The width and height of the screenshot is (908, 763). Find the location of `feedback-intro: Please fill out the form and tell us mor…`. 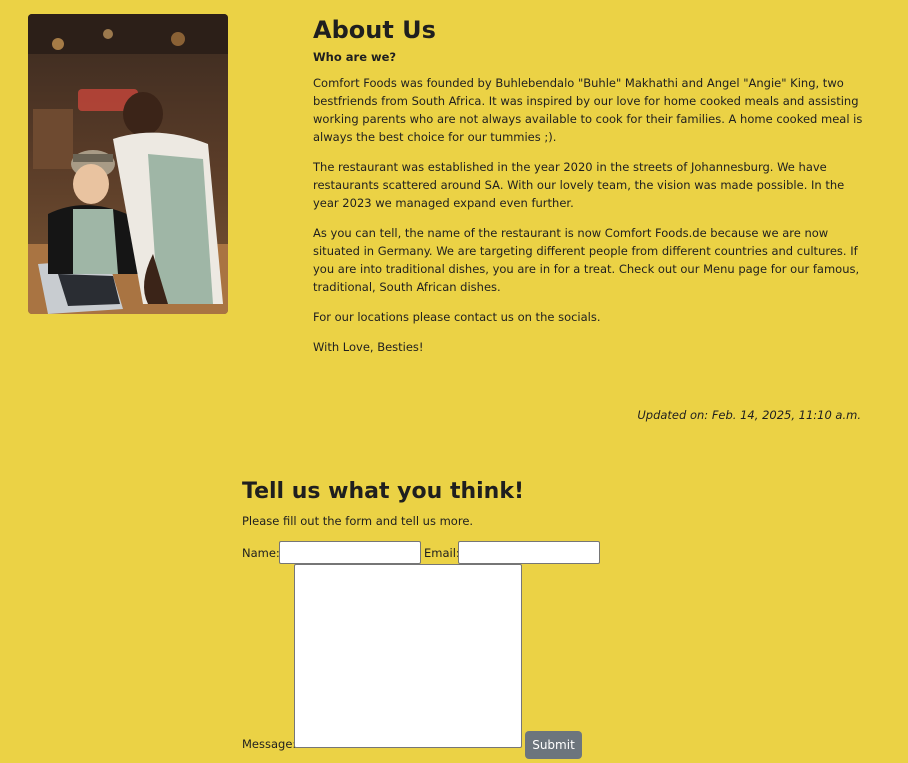

feedback-intro: Please fill out the form and tell us mor… is located at coordinates (358, 521).